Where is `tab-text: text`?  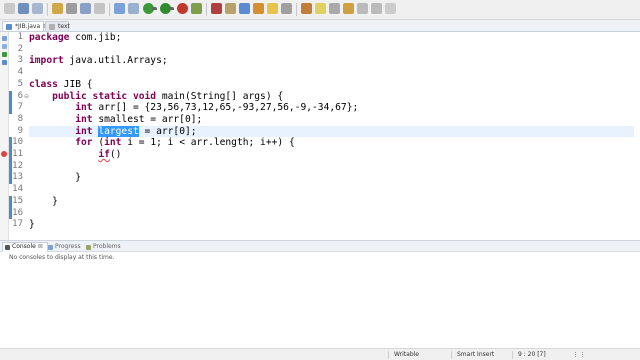 tab-text: text is located at coordinates (57, 26).